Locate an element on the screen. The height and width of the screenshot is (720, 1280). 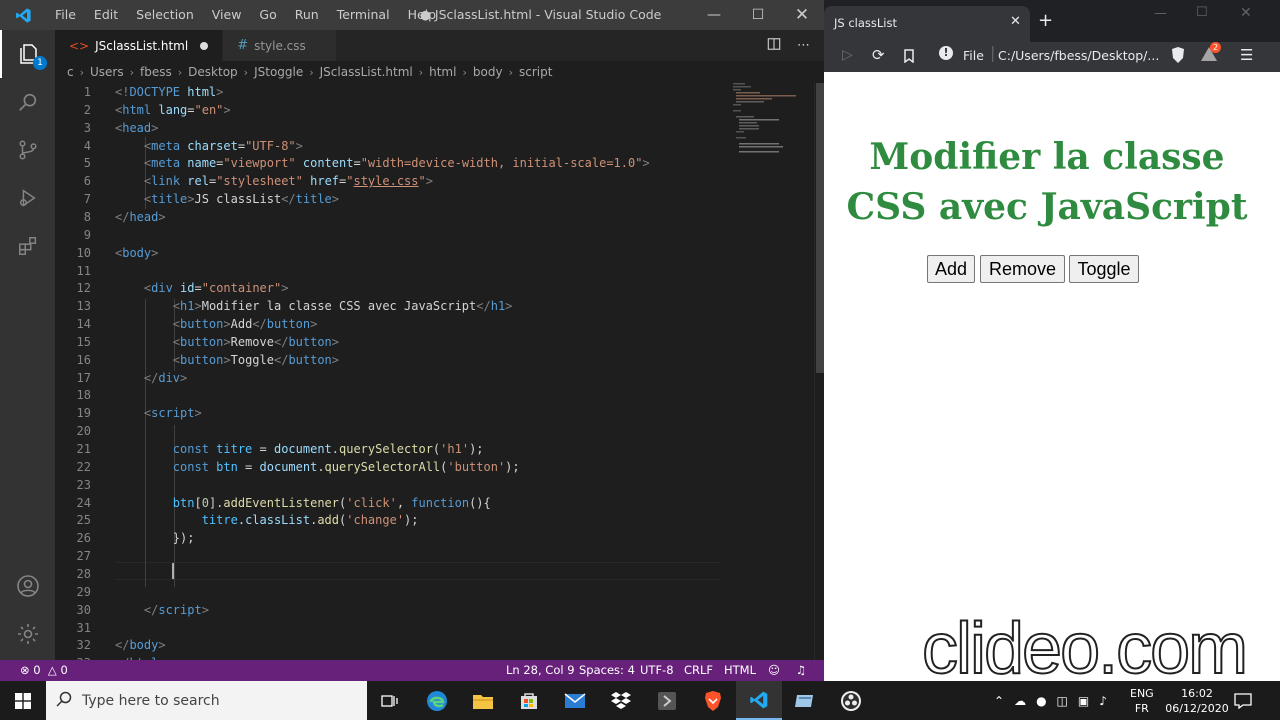
split-editor-icon is located at coordinates (774, 46).